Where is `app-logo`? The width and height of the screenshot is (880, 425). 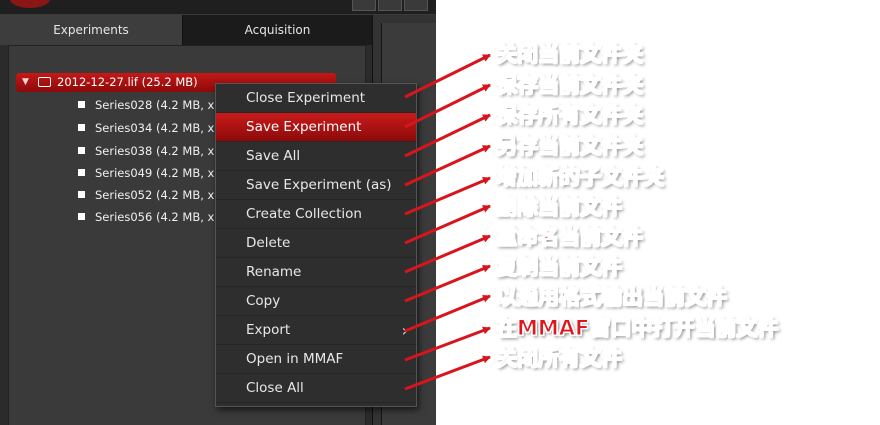
app-logo is located at coordinates (30, 4).